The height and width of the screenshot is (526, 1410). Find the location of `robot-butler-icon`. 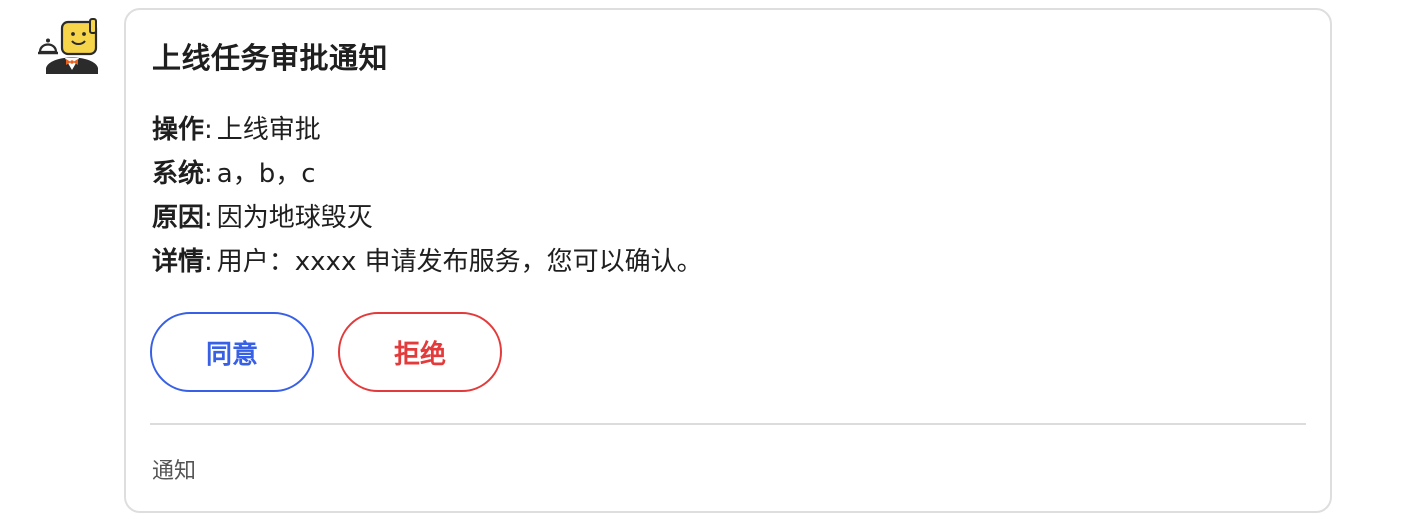

robot-butler-icon is located at coordinates (68, 46).